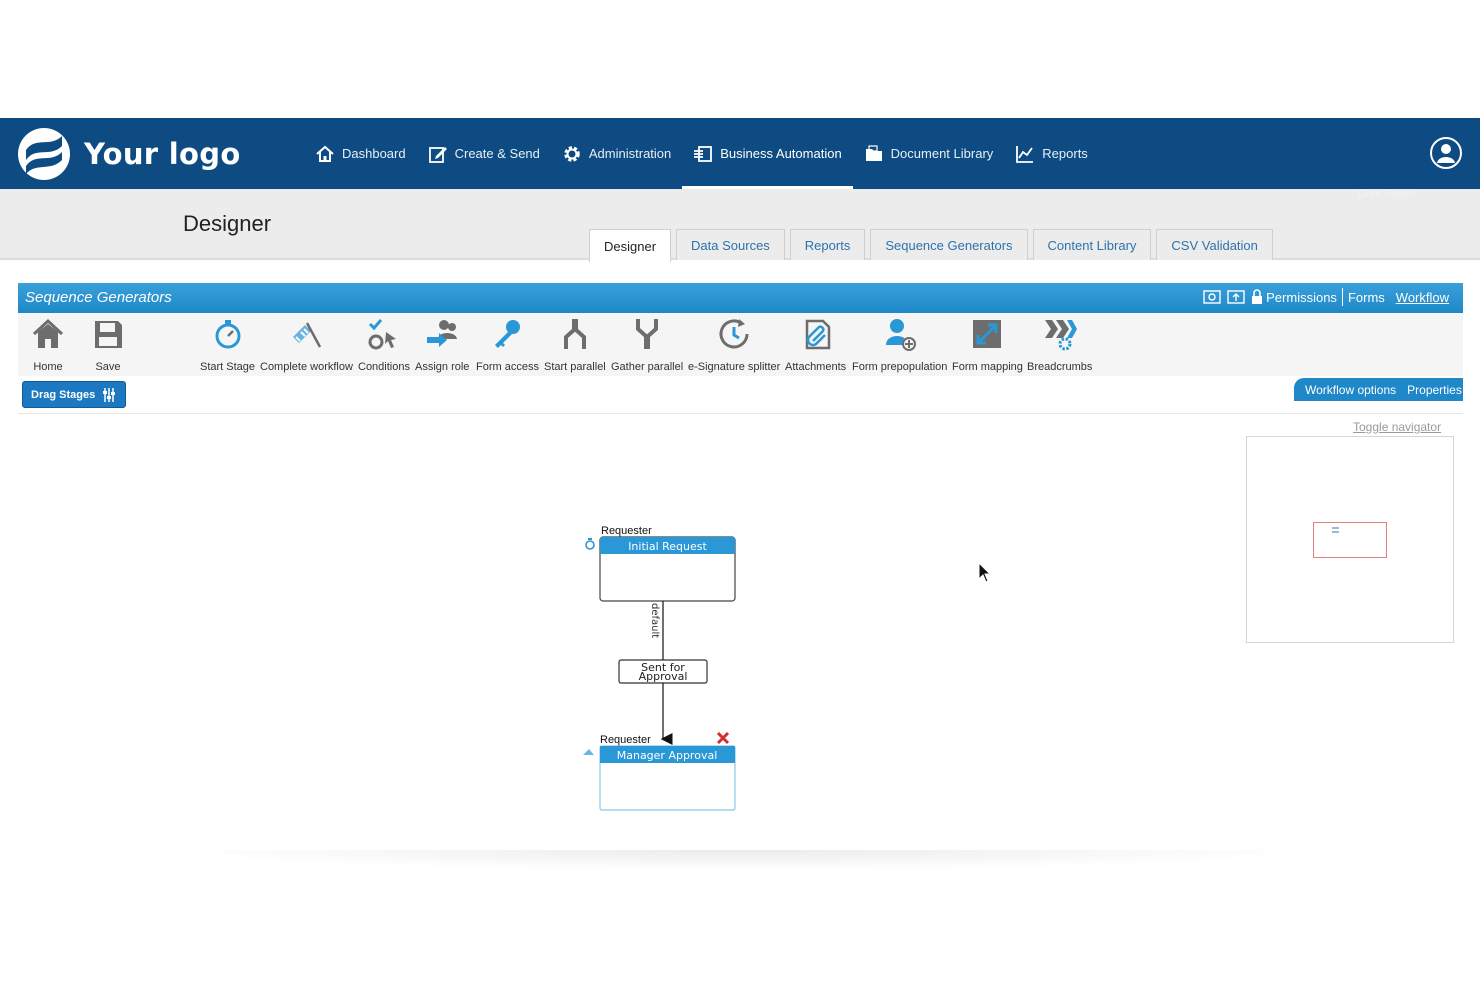  What do you see at coordinates (740, 860) in the screenshot?
I see `canvas-bottom-shadow` at bounding box center [740, 860].